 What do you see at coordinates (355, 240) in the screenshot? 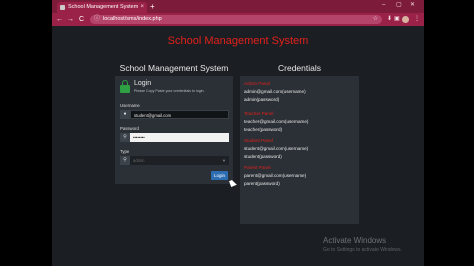
I see `activate-windows-title: Activate Windows` at bounding box center [355, 240].